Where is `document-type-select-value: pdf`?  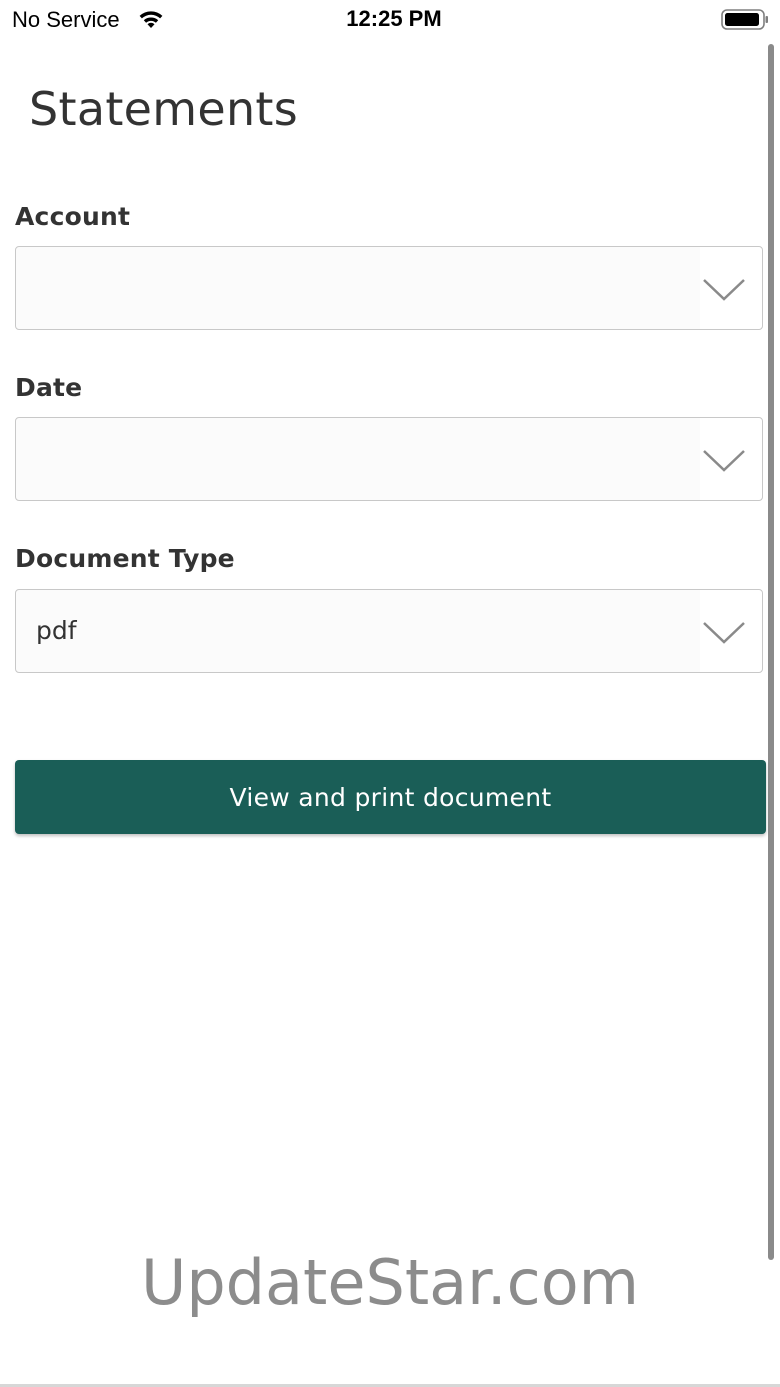
document-type-select-value: pdf is located at coordinates (56, 630).